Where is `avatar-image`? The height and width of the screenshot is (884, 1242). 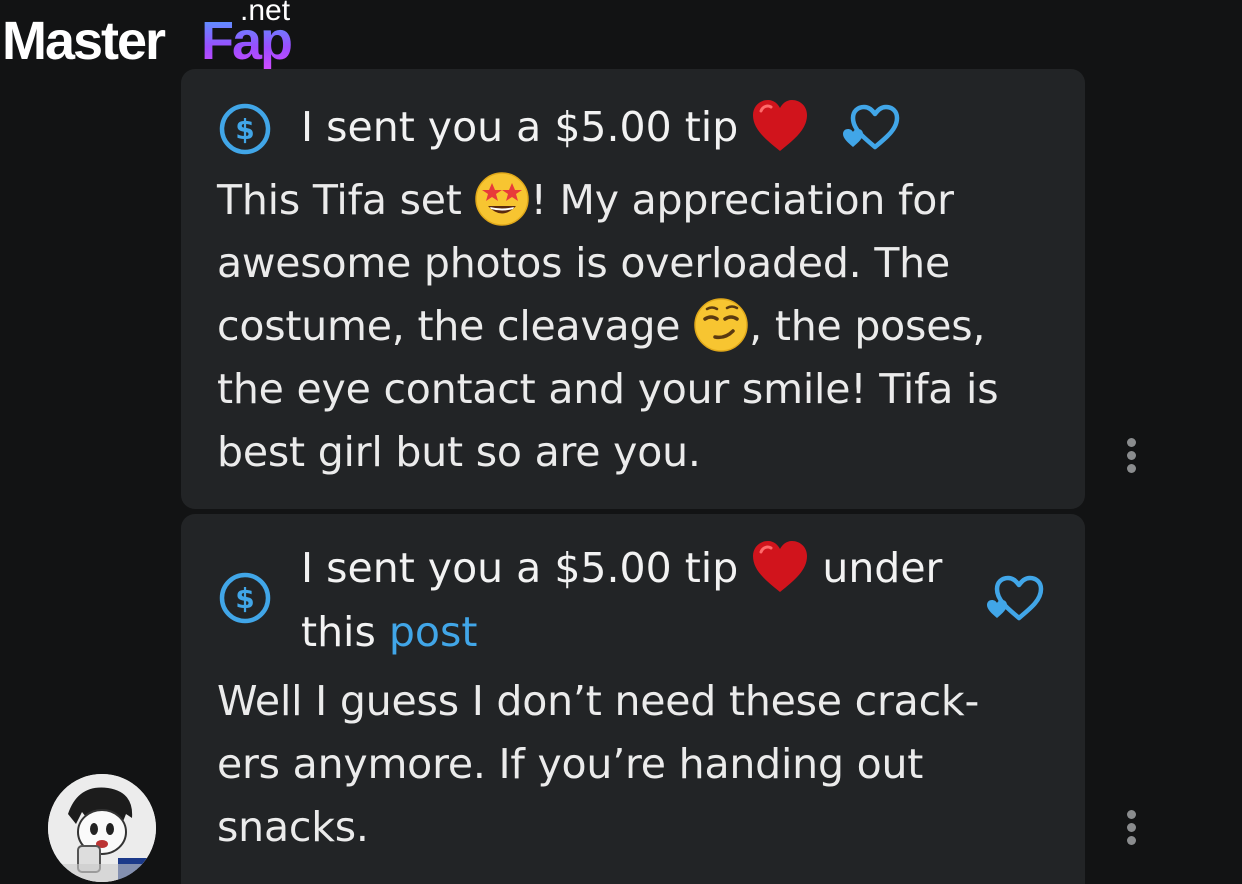
avatar-image is located at coordinates (102, 828).